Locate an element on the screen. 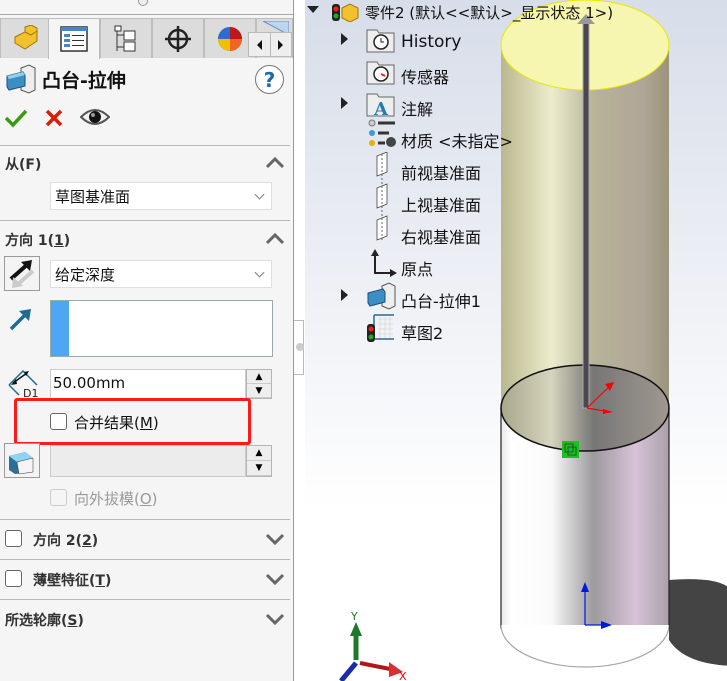  collapse-from-icon is located at coordinates (275, 163).